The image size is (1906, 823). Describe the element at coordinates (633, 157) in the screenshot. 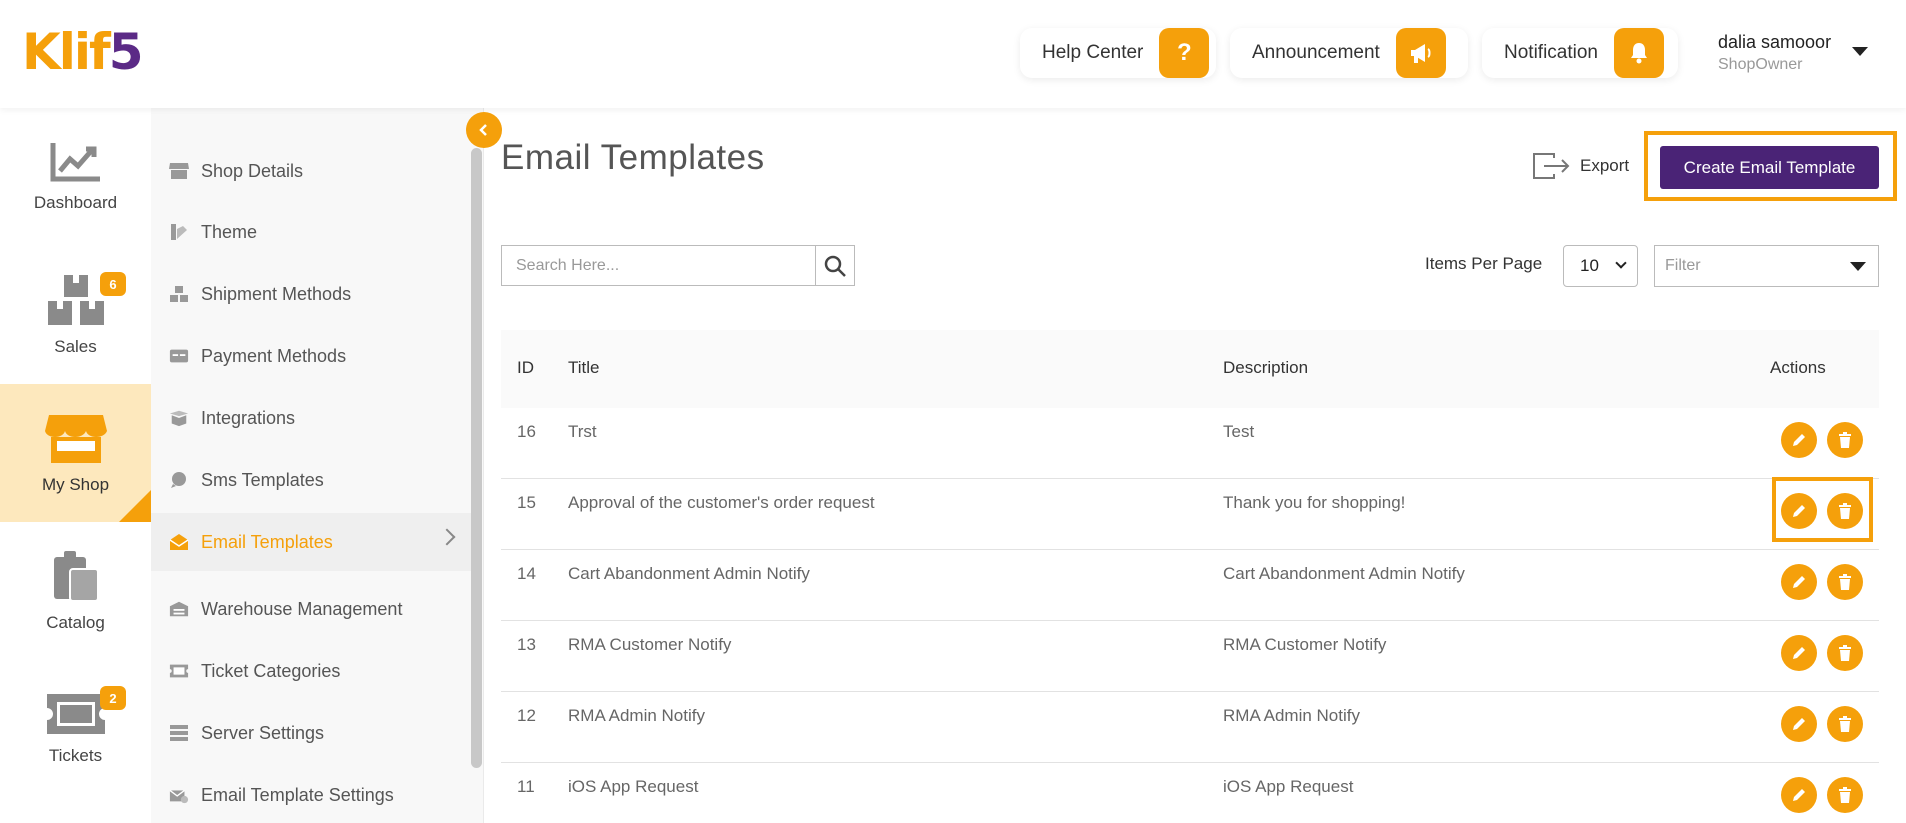

I see `page-title: Email Templates` at that location.